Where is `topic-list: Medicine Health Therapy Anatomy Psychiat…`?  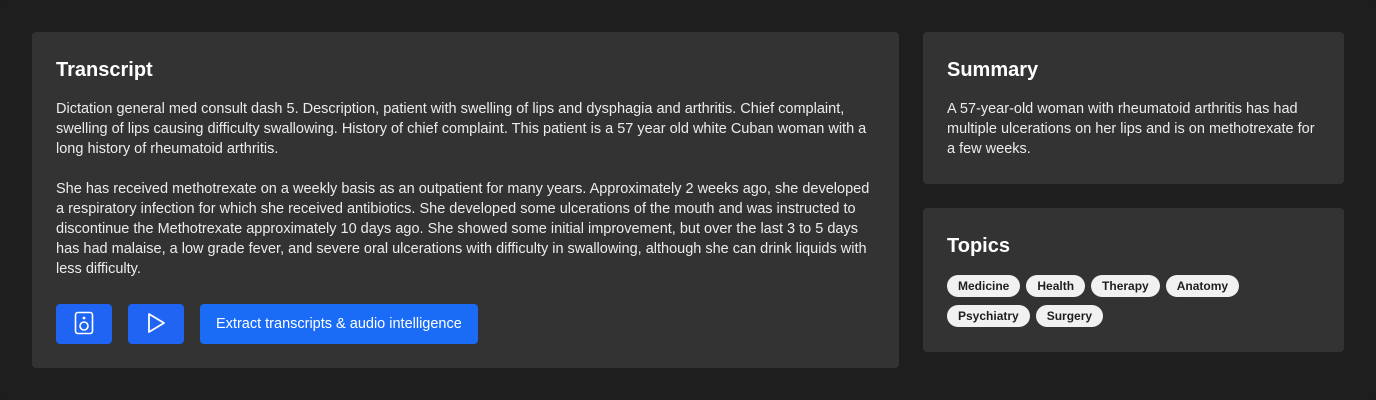 topic-list: Medicine Health Therapy Anatomy Psychiat… is located at coordinates (1112, 301).